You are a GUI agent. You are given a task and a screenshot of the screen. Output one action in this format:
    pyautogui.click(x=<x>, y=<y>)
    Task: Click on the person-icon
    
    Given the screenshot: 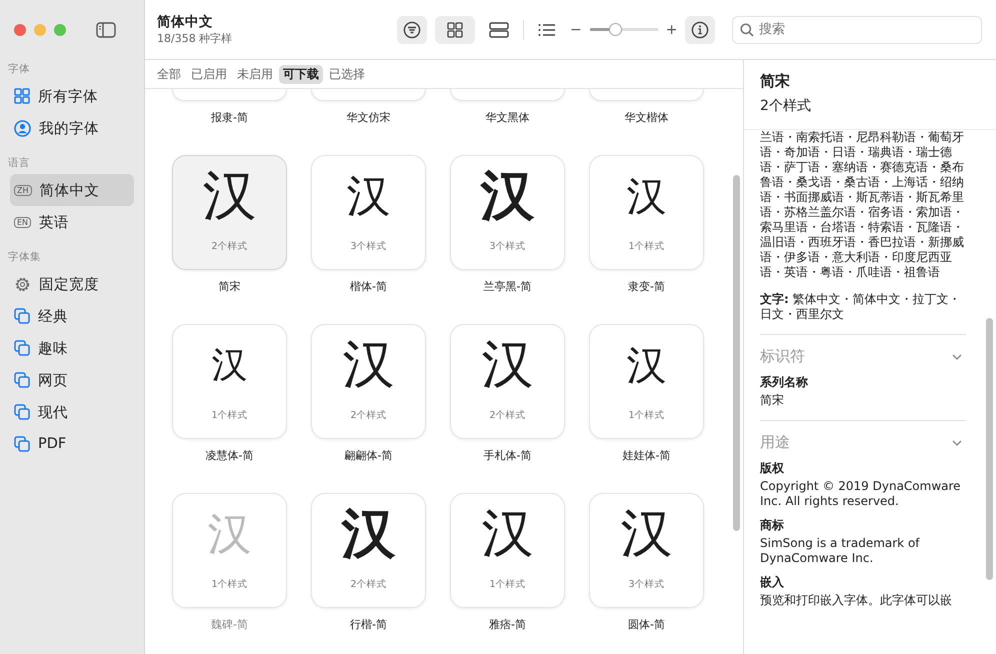 What is the action you would take?
    pyautogui.click(x=22, y=128)
    